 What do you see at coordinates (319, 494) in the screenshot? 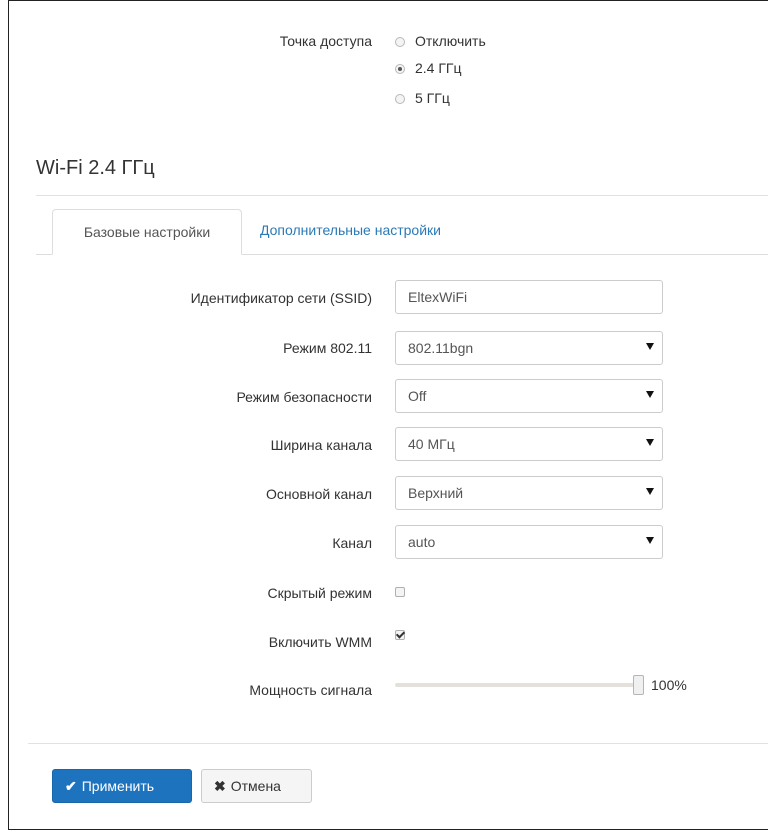
I see `primary-channel-label: Основной канал` at bounding box center [319, 494].